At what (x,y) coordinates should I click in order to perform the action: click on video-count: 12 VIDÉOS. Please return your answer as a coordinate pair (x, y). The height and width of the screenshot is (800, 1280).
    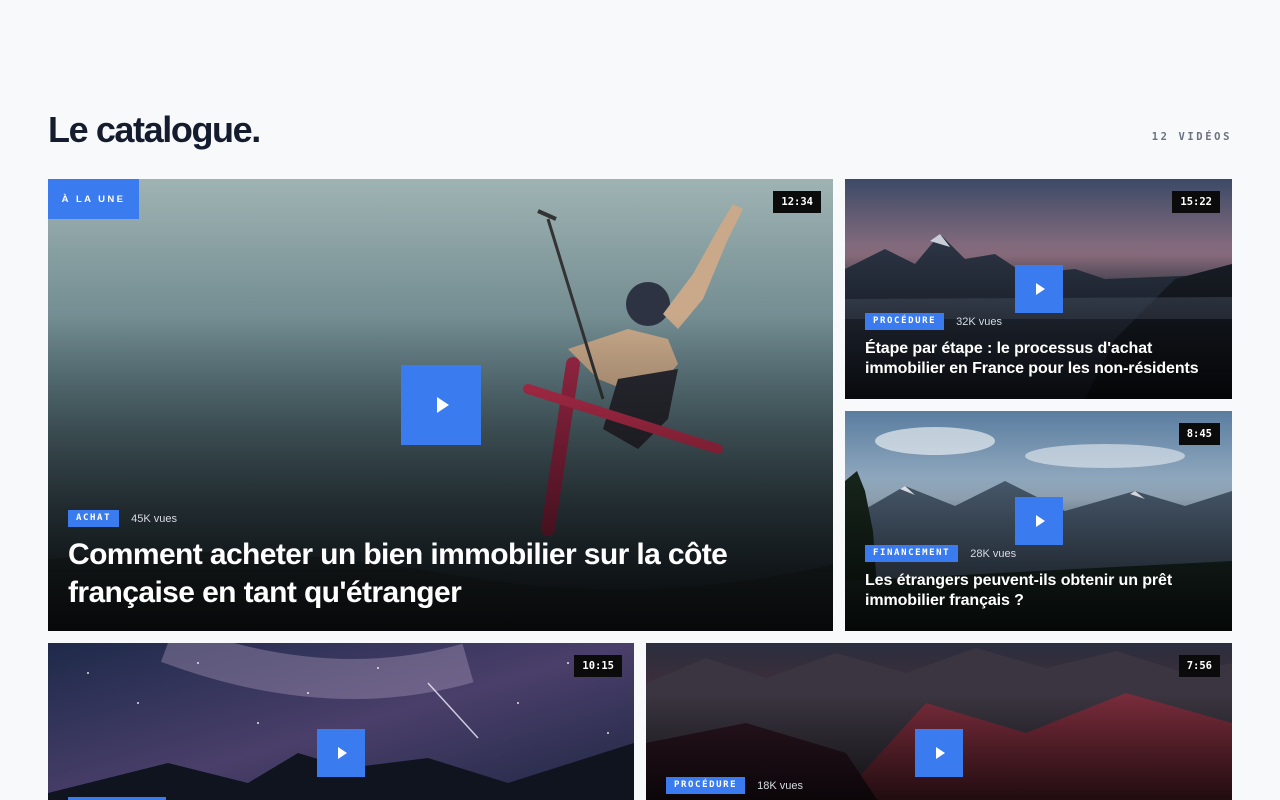
    Looking at the image, I should click on (1191, 137).